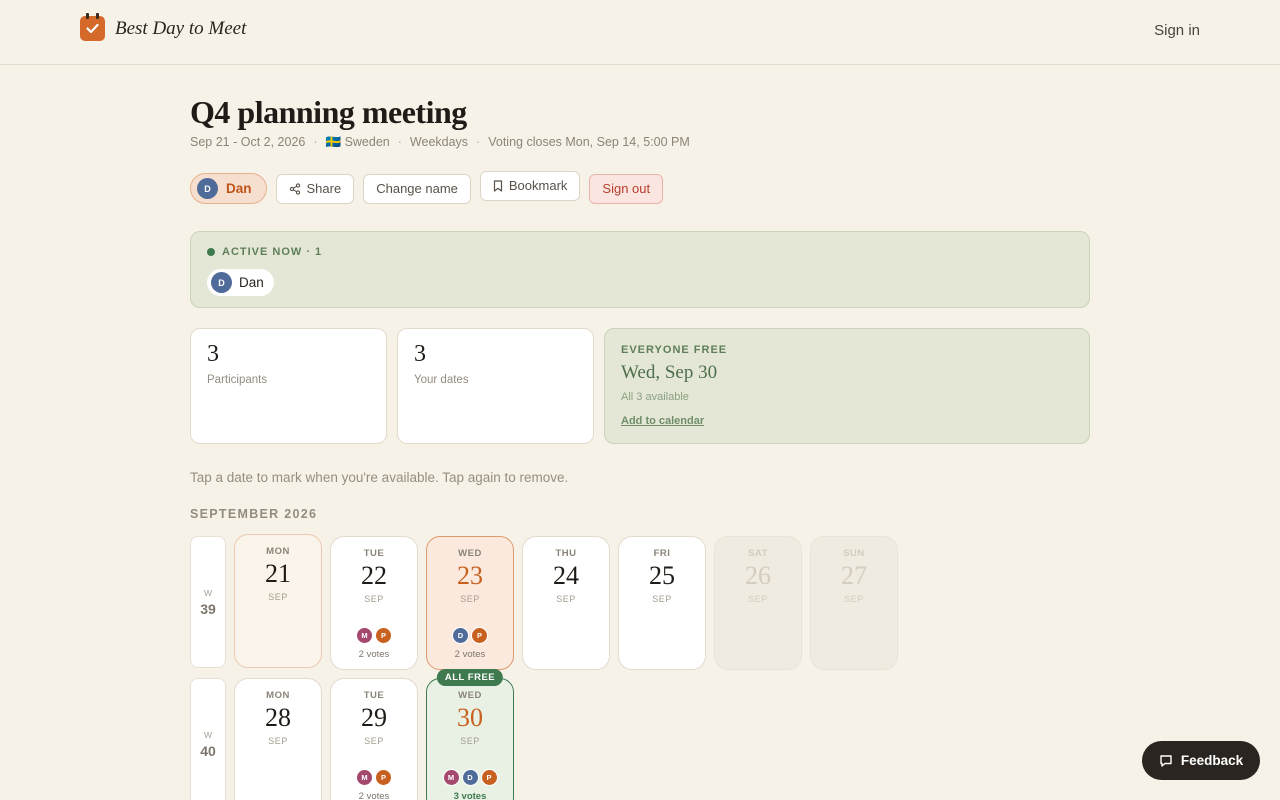 The width and height of the screenshot is (1280, 800). I want to click on day-cell: THU 24 SEP, so click(566, 603).